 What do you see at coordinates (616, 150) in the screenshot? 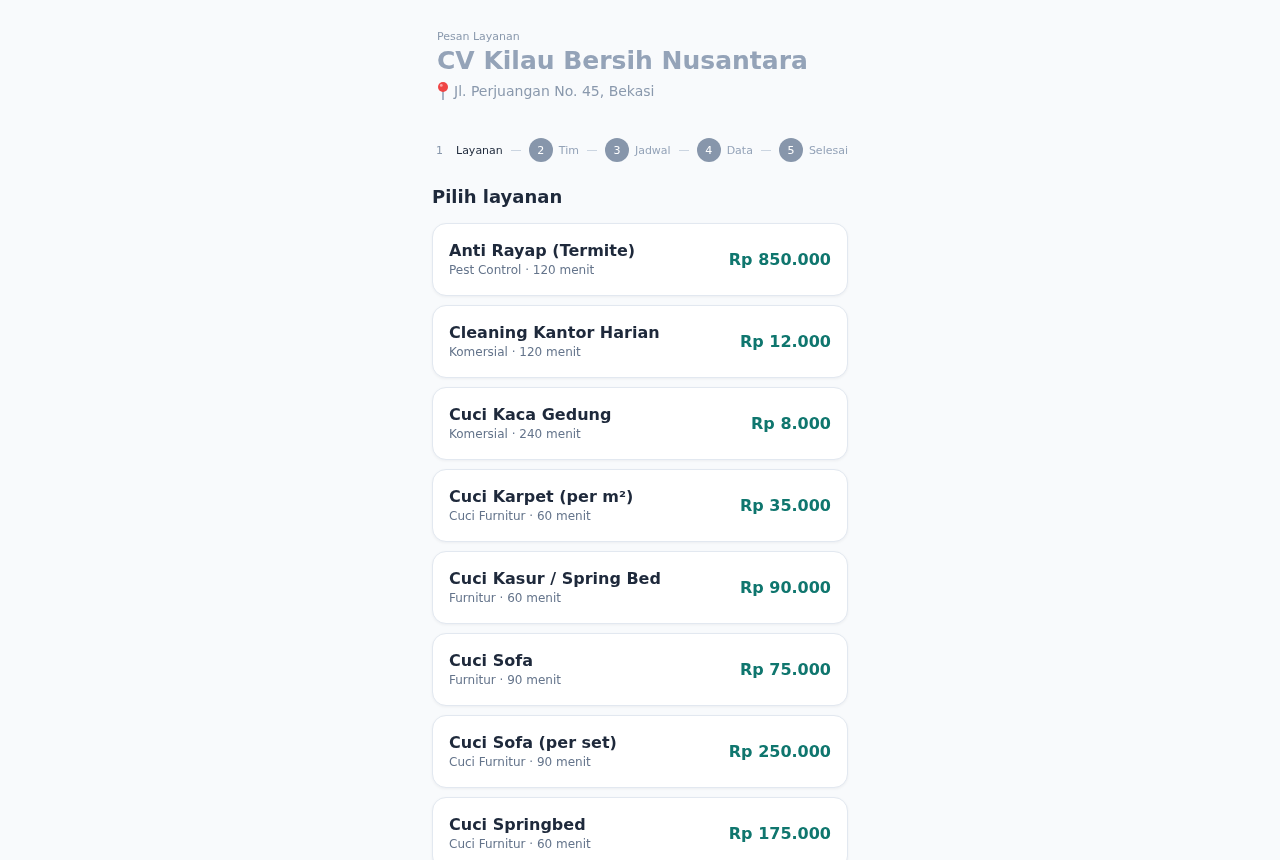
I see `step-number: 3` at bounding box center [616, 150].